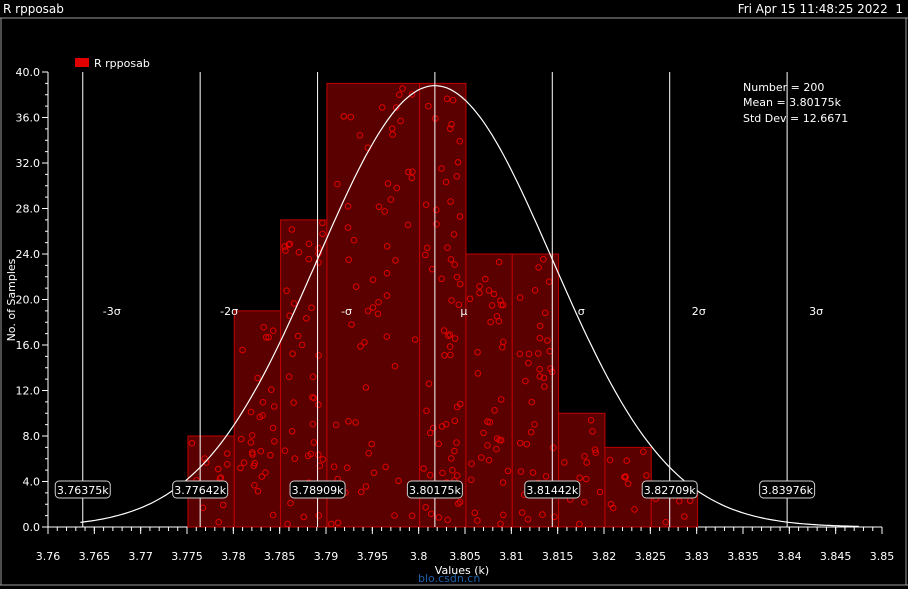 The height and width of the screenshot is (589, 908). I want to click on sigma-label: -2σ, so click(229, 311).